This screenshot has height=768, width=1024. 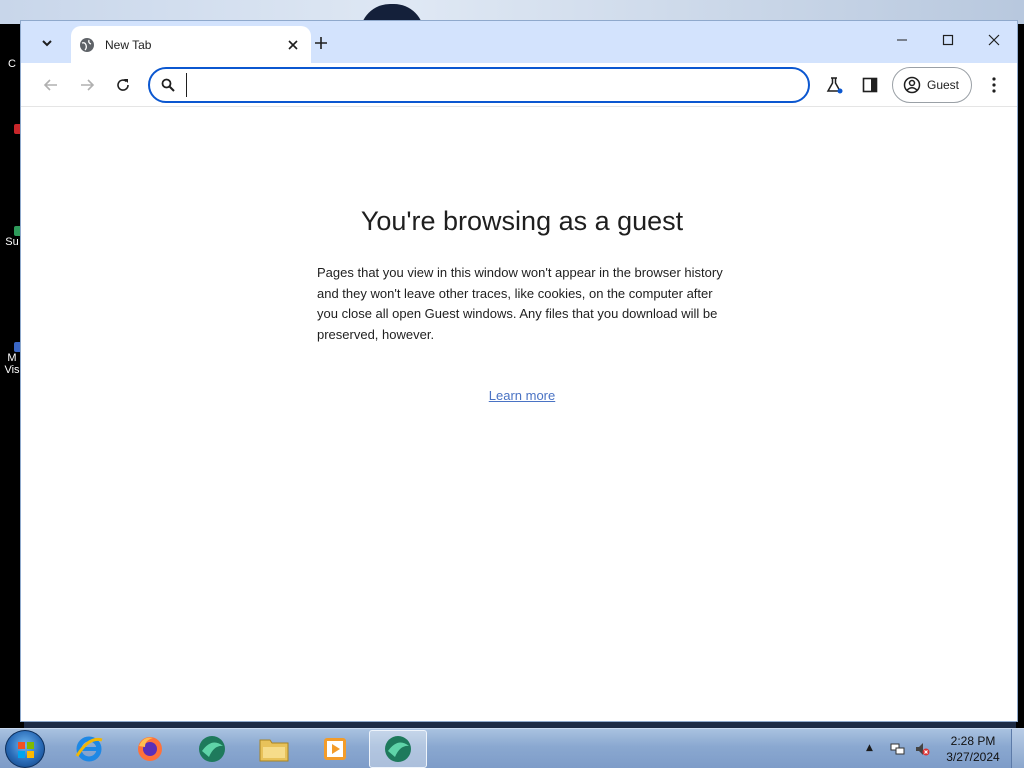 I want to click on network-icon, so click(x=898, y=749).